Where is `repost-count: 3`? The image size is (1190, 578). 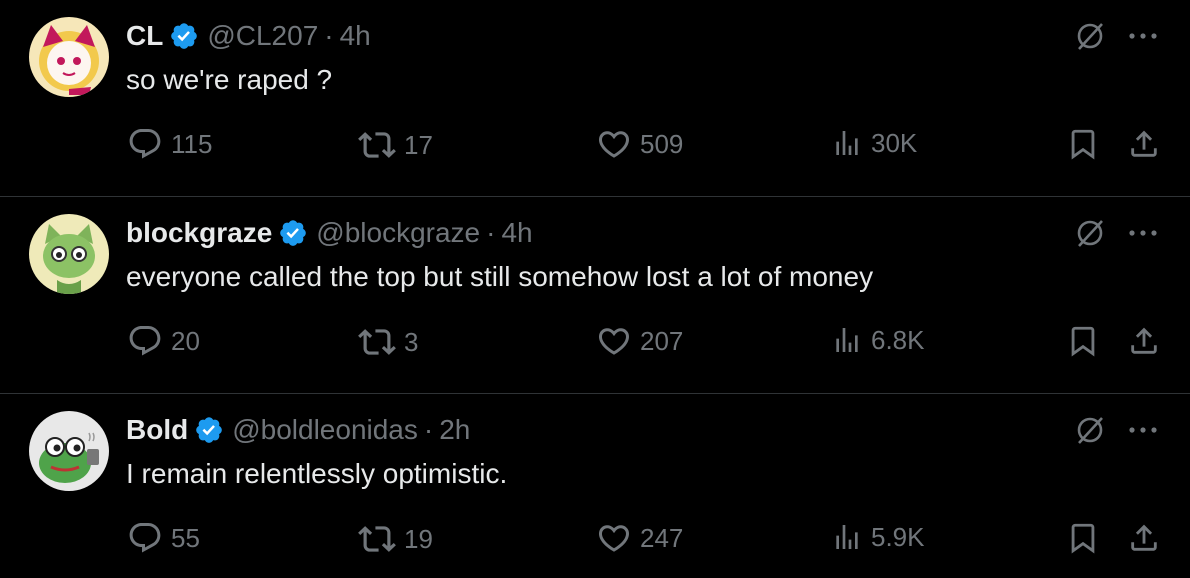
repost-count: 3 is located at coordinates (411, 341).